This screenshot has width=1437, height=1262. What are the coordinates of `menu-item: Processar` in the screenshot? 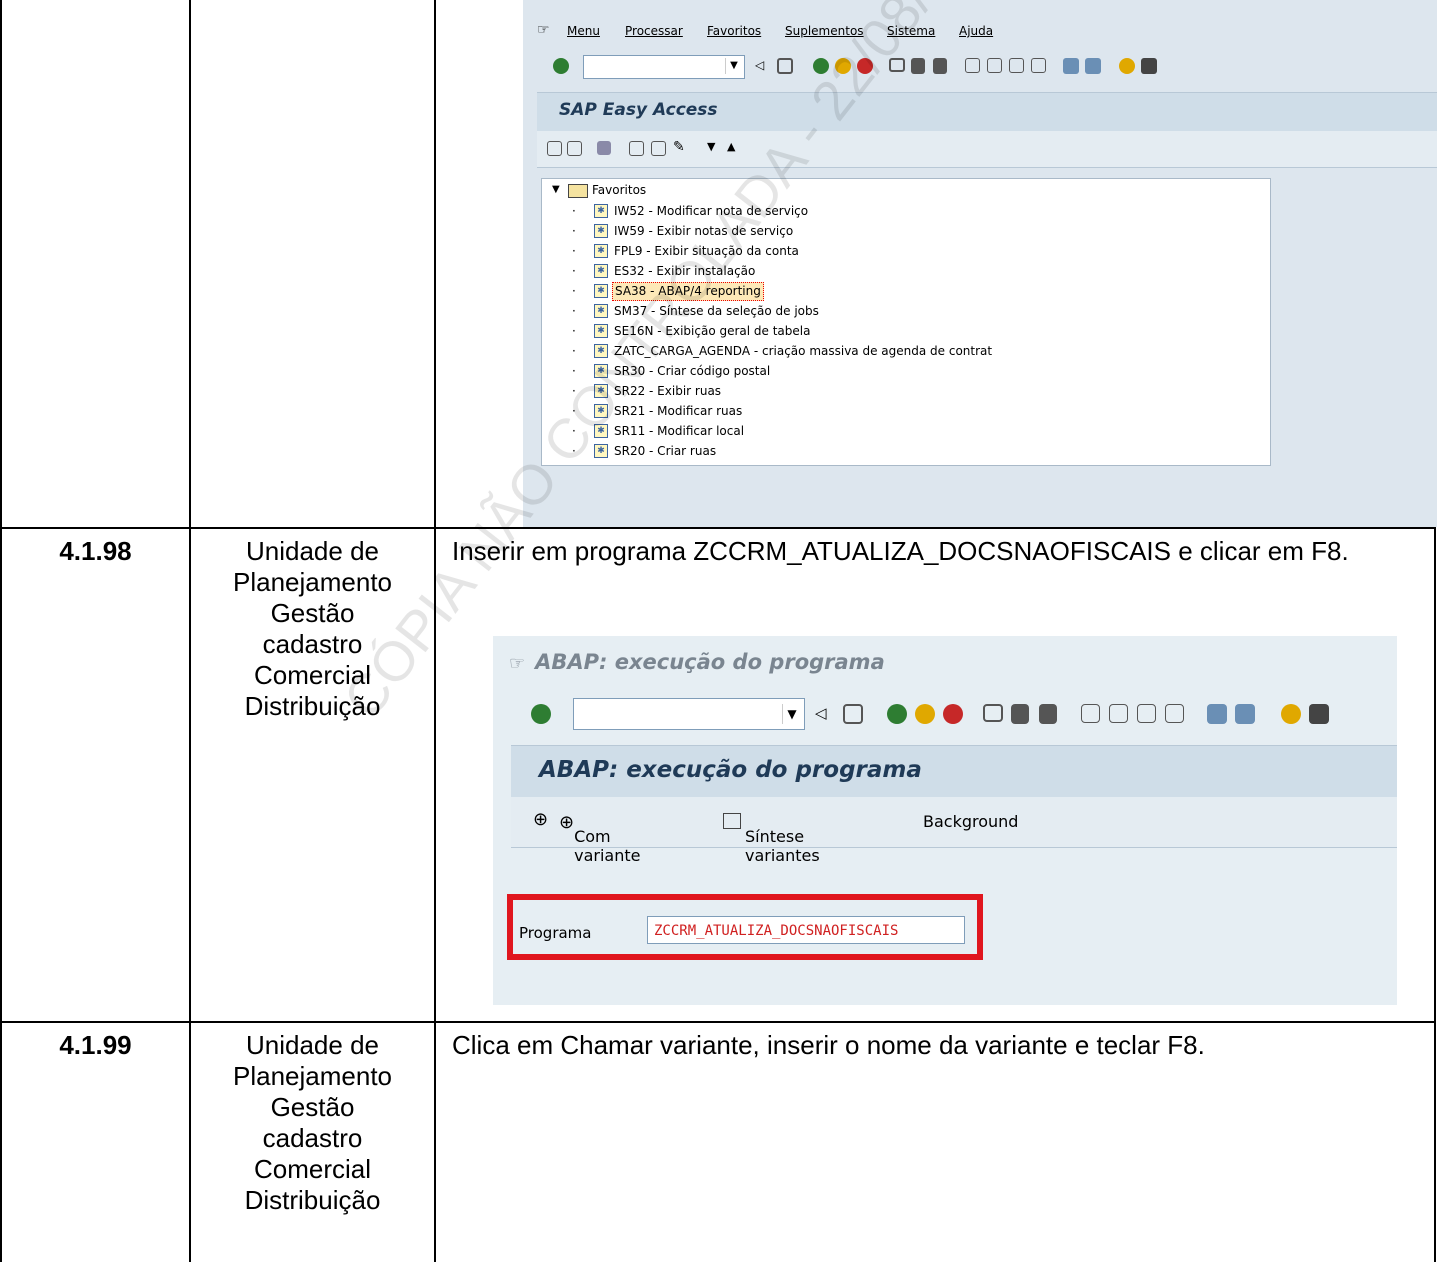 It's located at (654, 31).